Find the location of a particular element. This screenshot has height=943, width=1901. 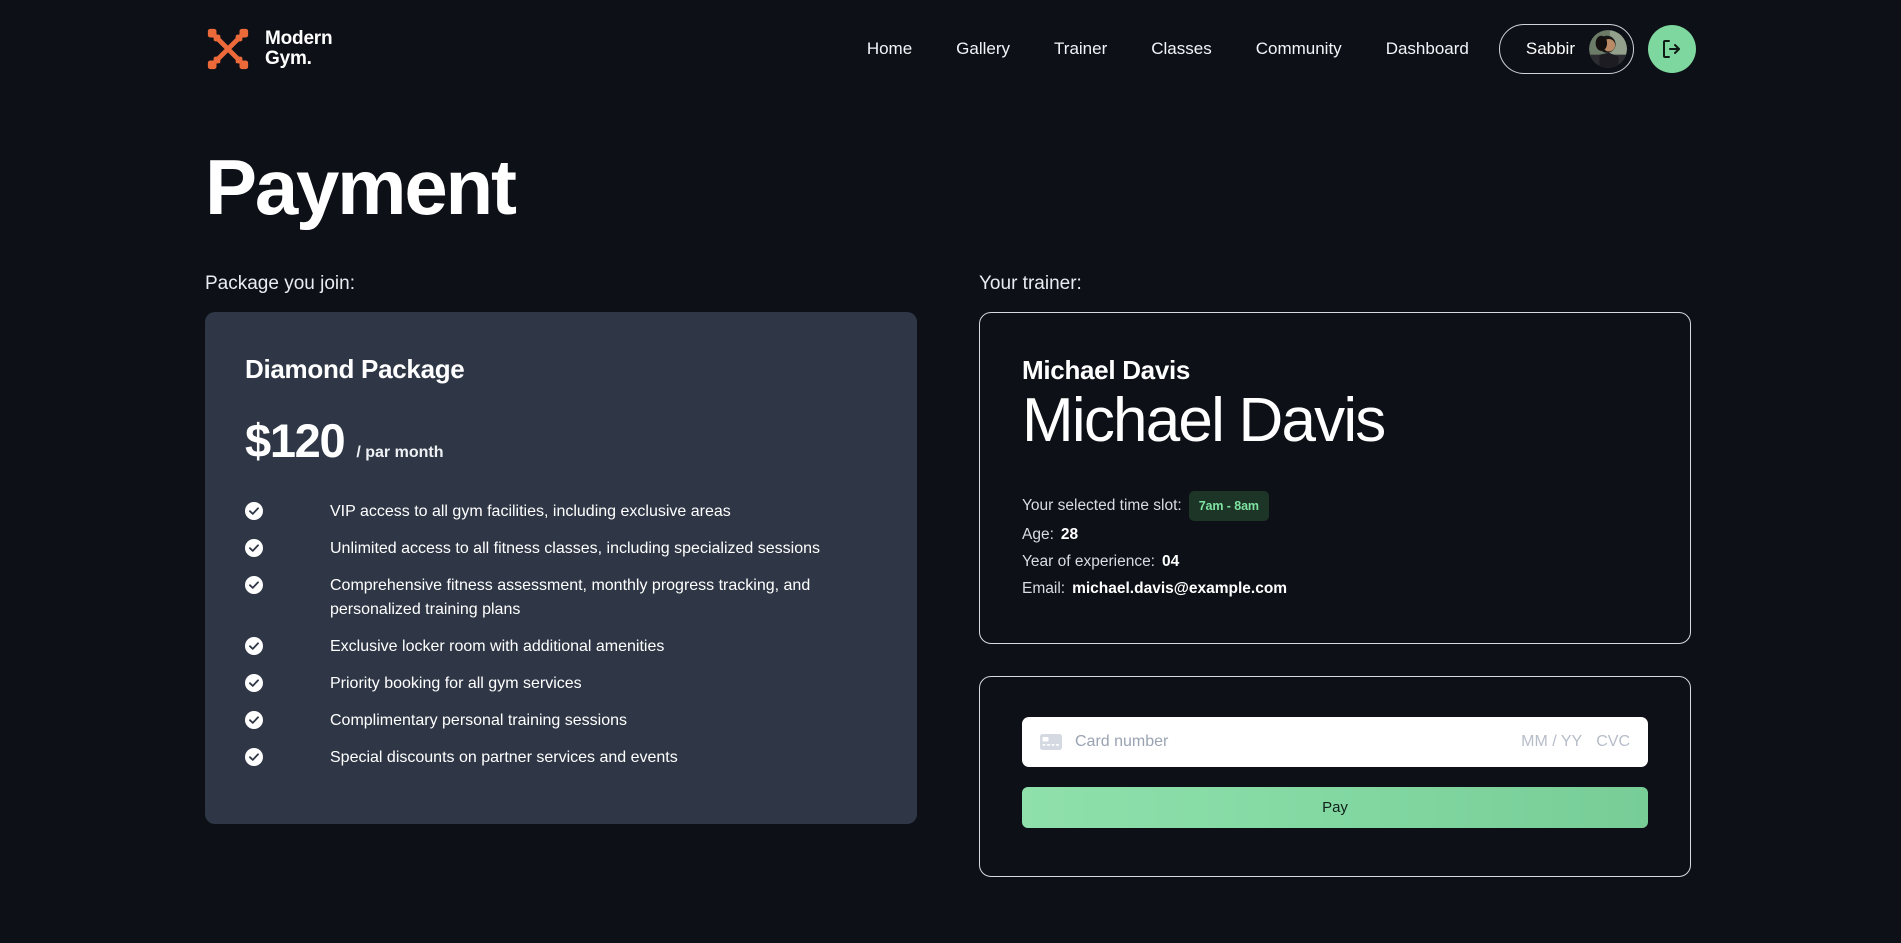

feature-text: Complimentary personal training sessions is located at coordinates (479, 721).